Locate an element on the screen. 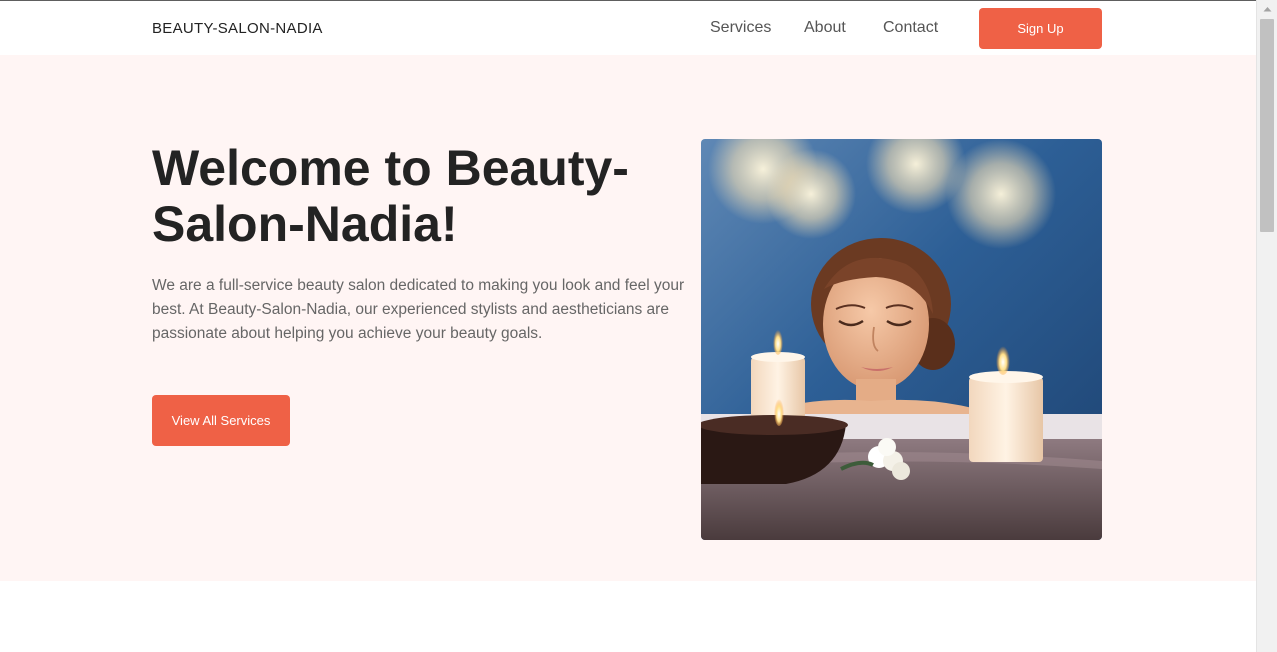  hero-title: Welcome to Beauty-Salon-Nadia! is located at coordinates (390, 196).